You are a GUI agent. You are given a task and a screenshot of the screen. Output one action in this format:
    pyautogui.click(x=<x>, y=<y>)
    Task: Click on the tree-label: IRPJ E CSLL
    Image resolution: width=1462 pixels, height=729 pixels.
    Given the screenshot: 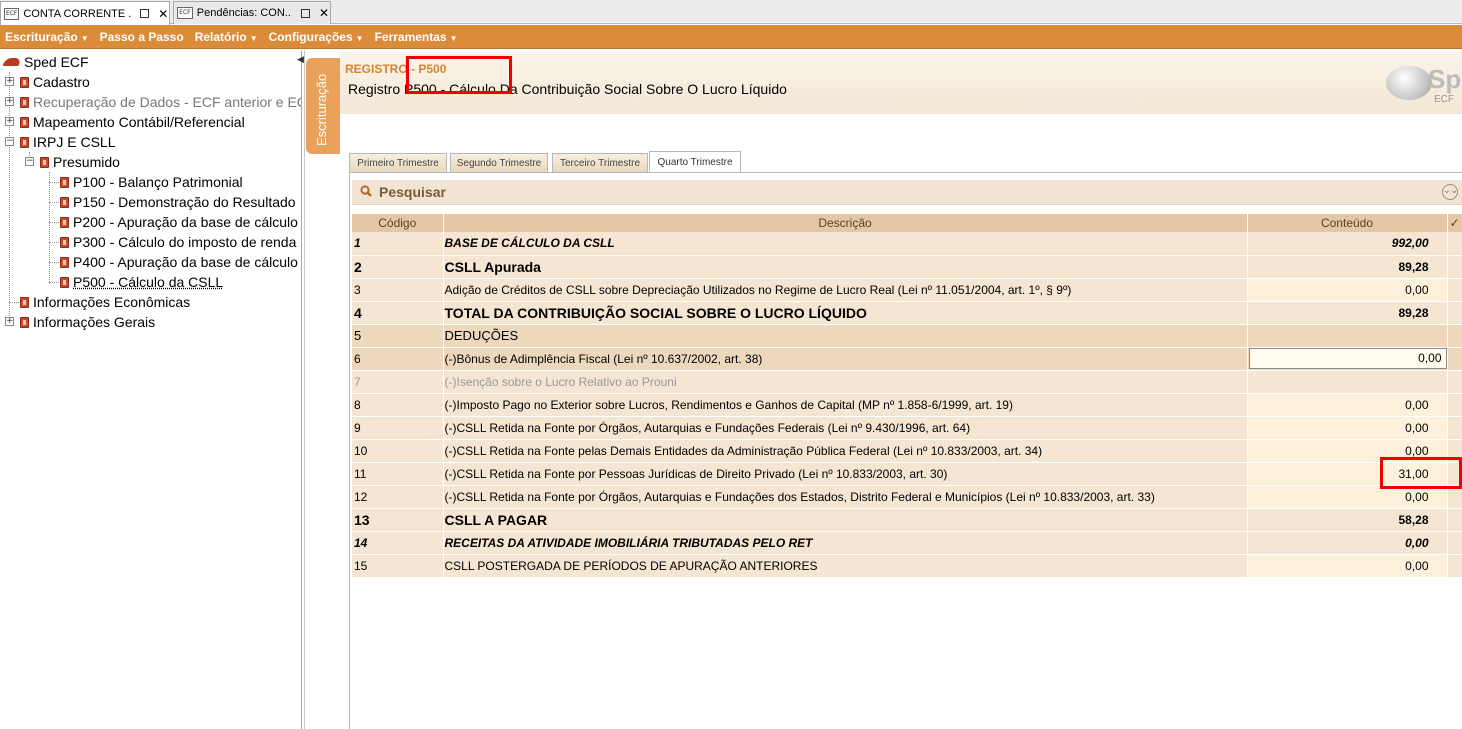 What is the action you would take?
    pyautogui.click(x=74, y=142)
    